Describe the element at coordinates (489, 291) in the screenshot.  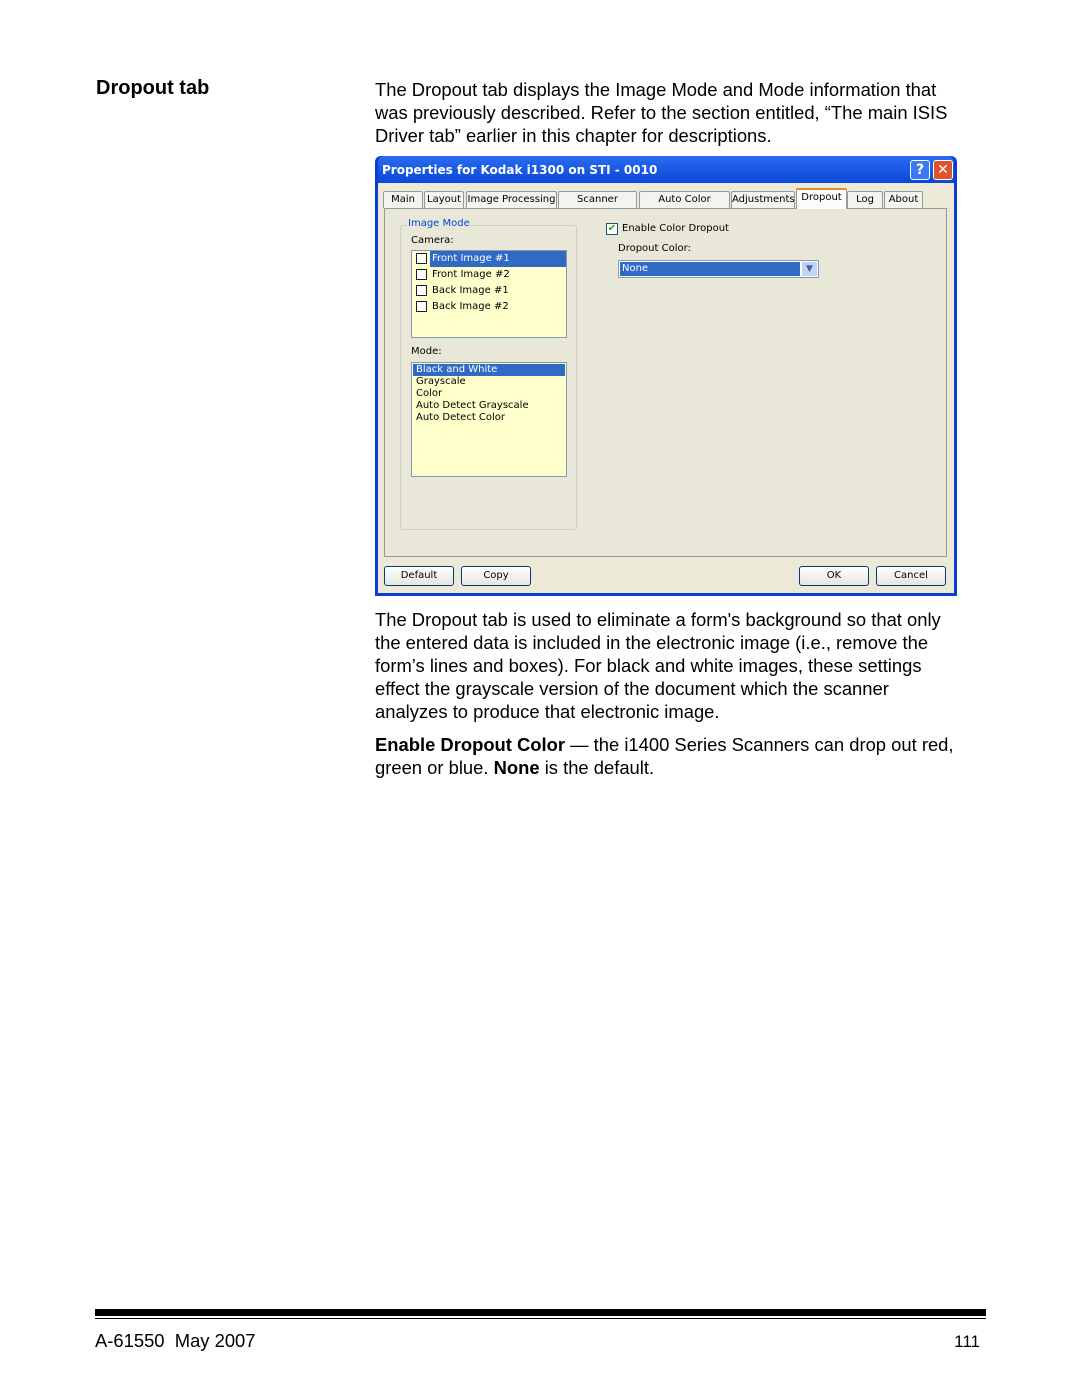
I see `camera-item: Back Image #1` at that location.